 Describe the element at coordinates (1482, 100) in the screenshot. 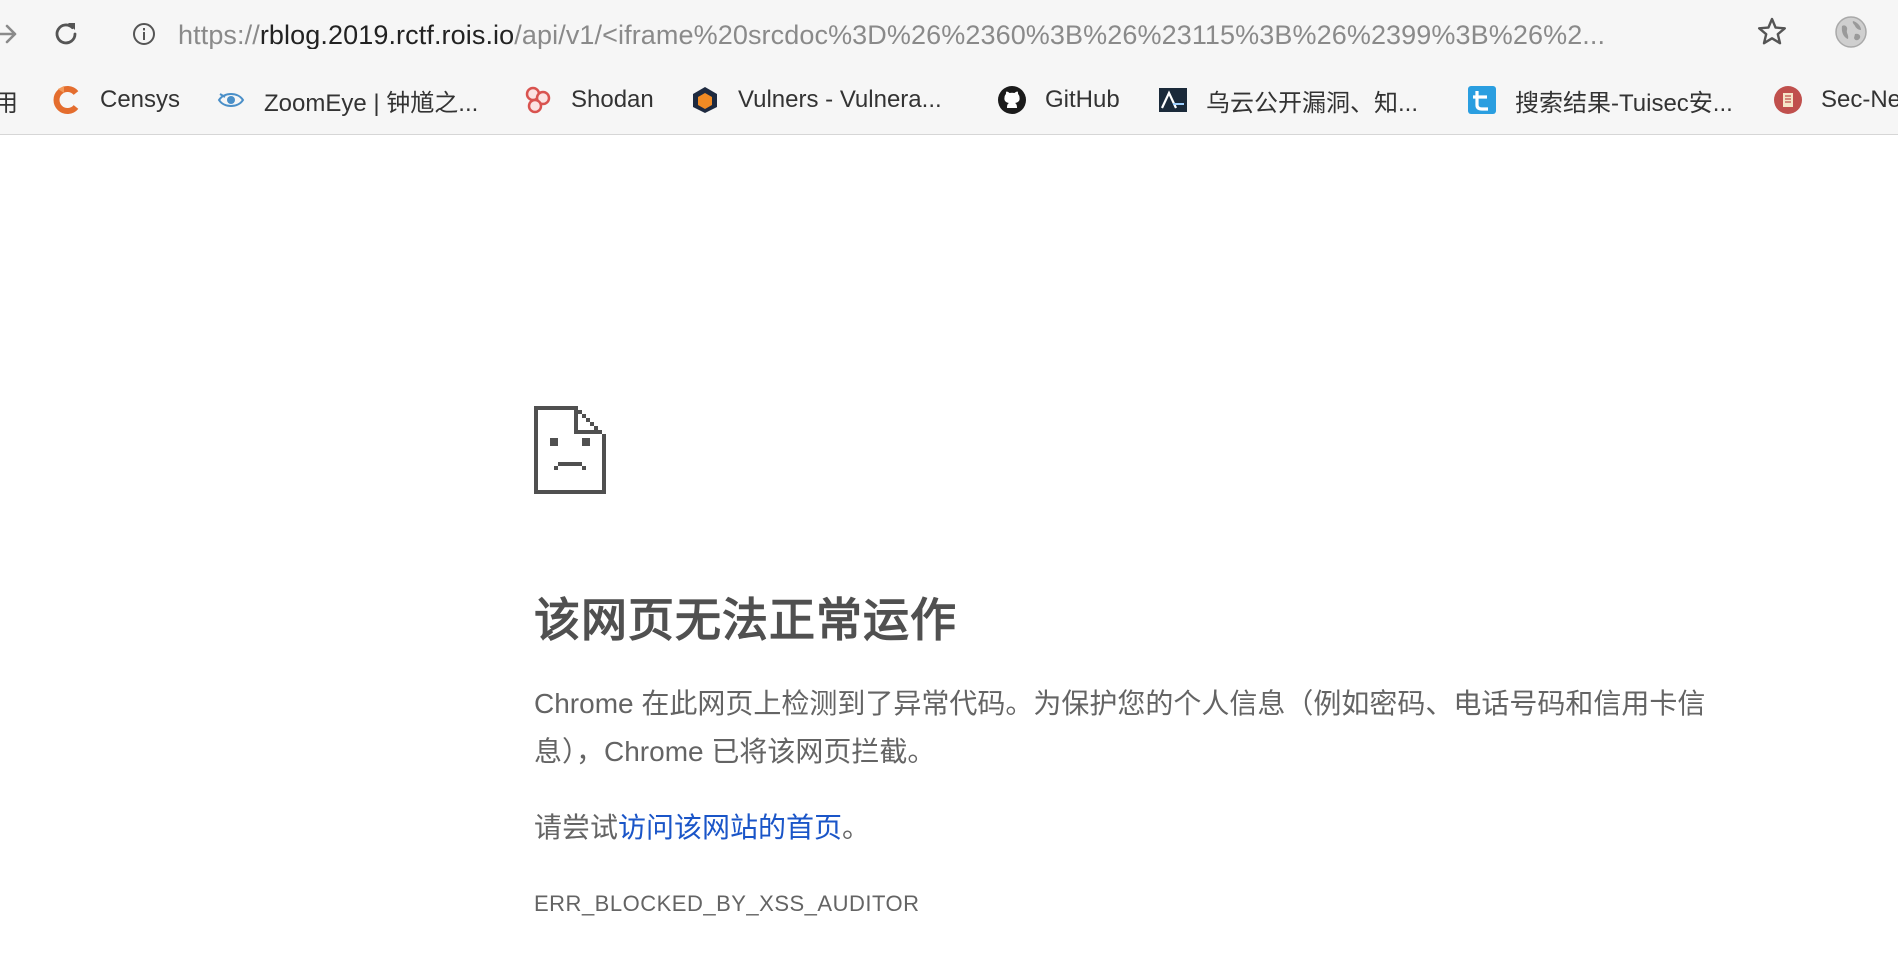

I see `tuisec-icon` at that location.